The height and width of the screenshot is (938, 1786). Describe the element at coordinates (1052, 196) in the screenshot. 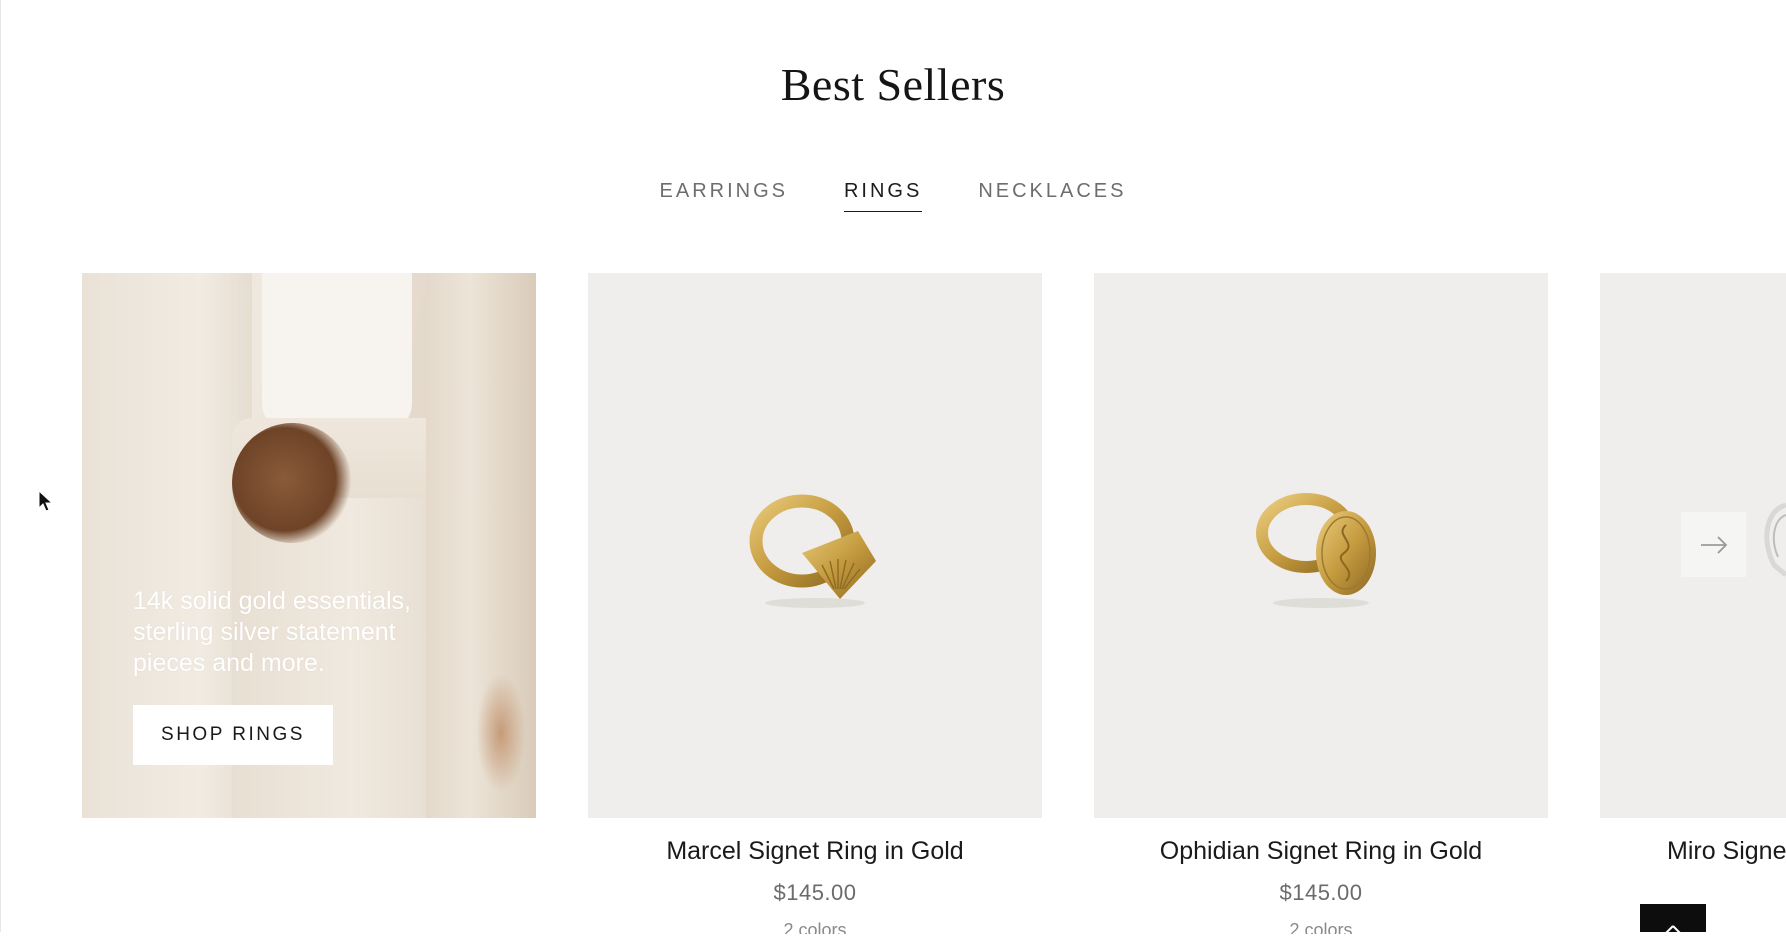

I see `tab-necklaces: NECKLACES` at that location.